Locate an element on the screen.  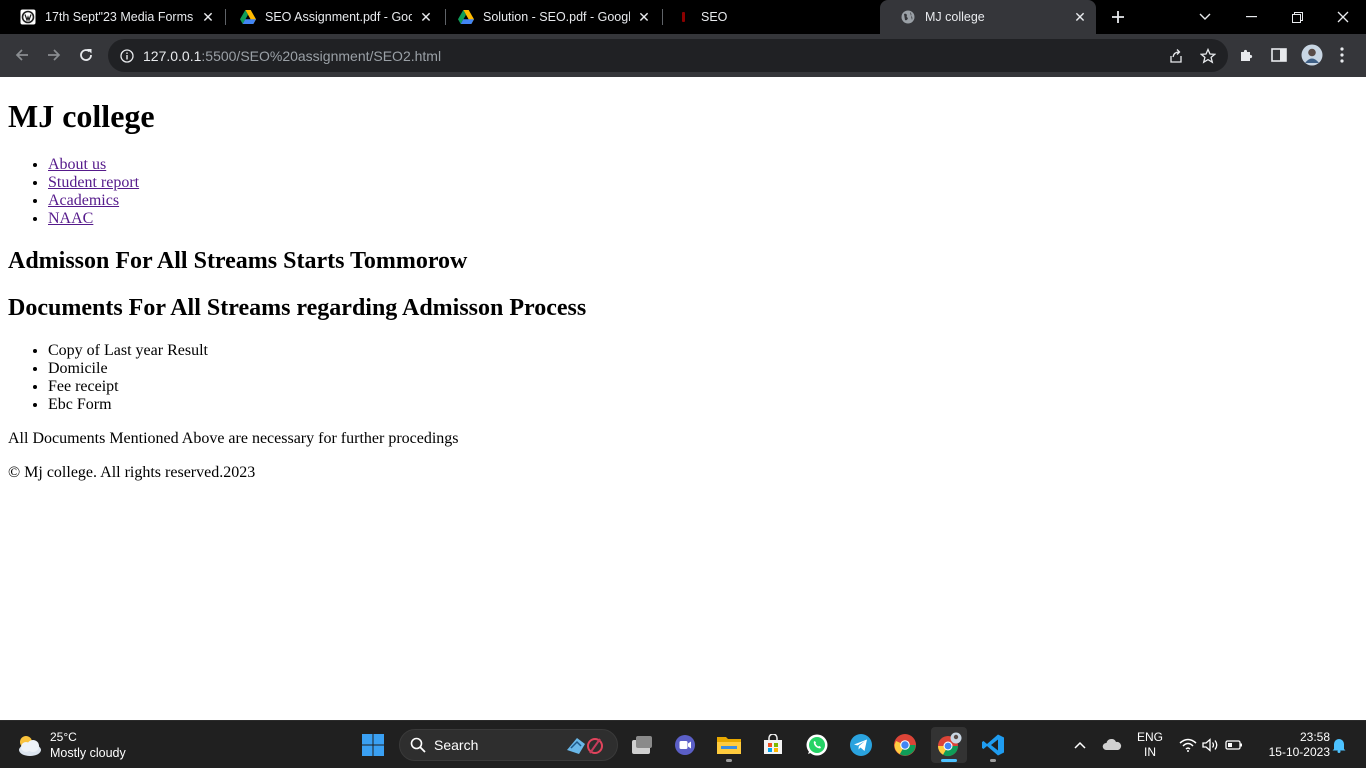
chevron-down-icon is located at coordinates (1205, 16).